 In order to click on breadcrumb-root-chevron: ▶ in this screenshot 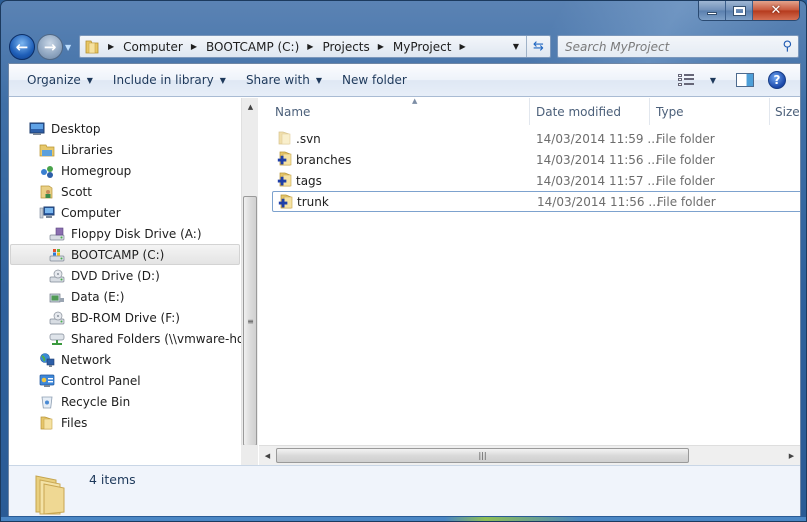, I will do `click(111, 46)`.